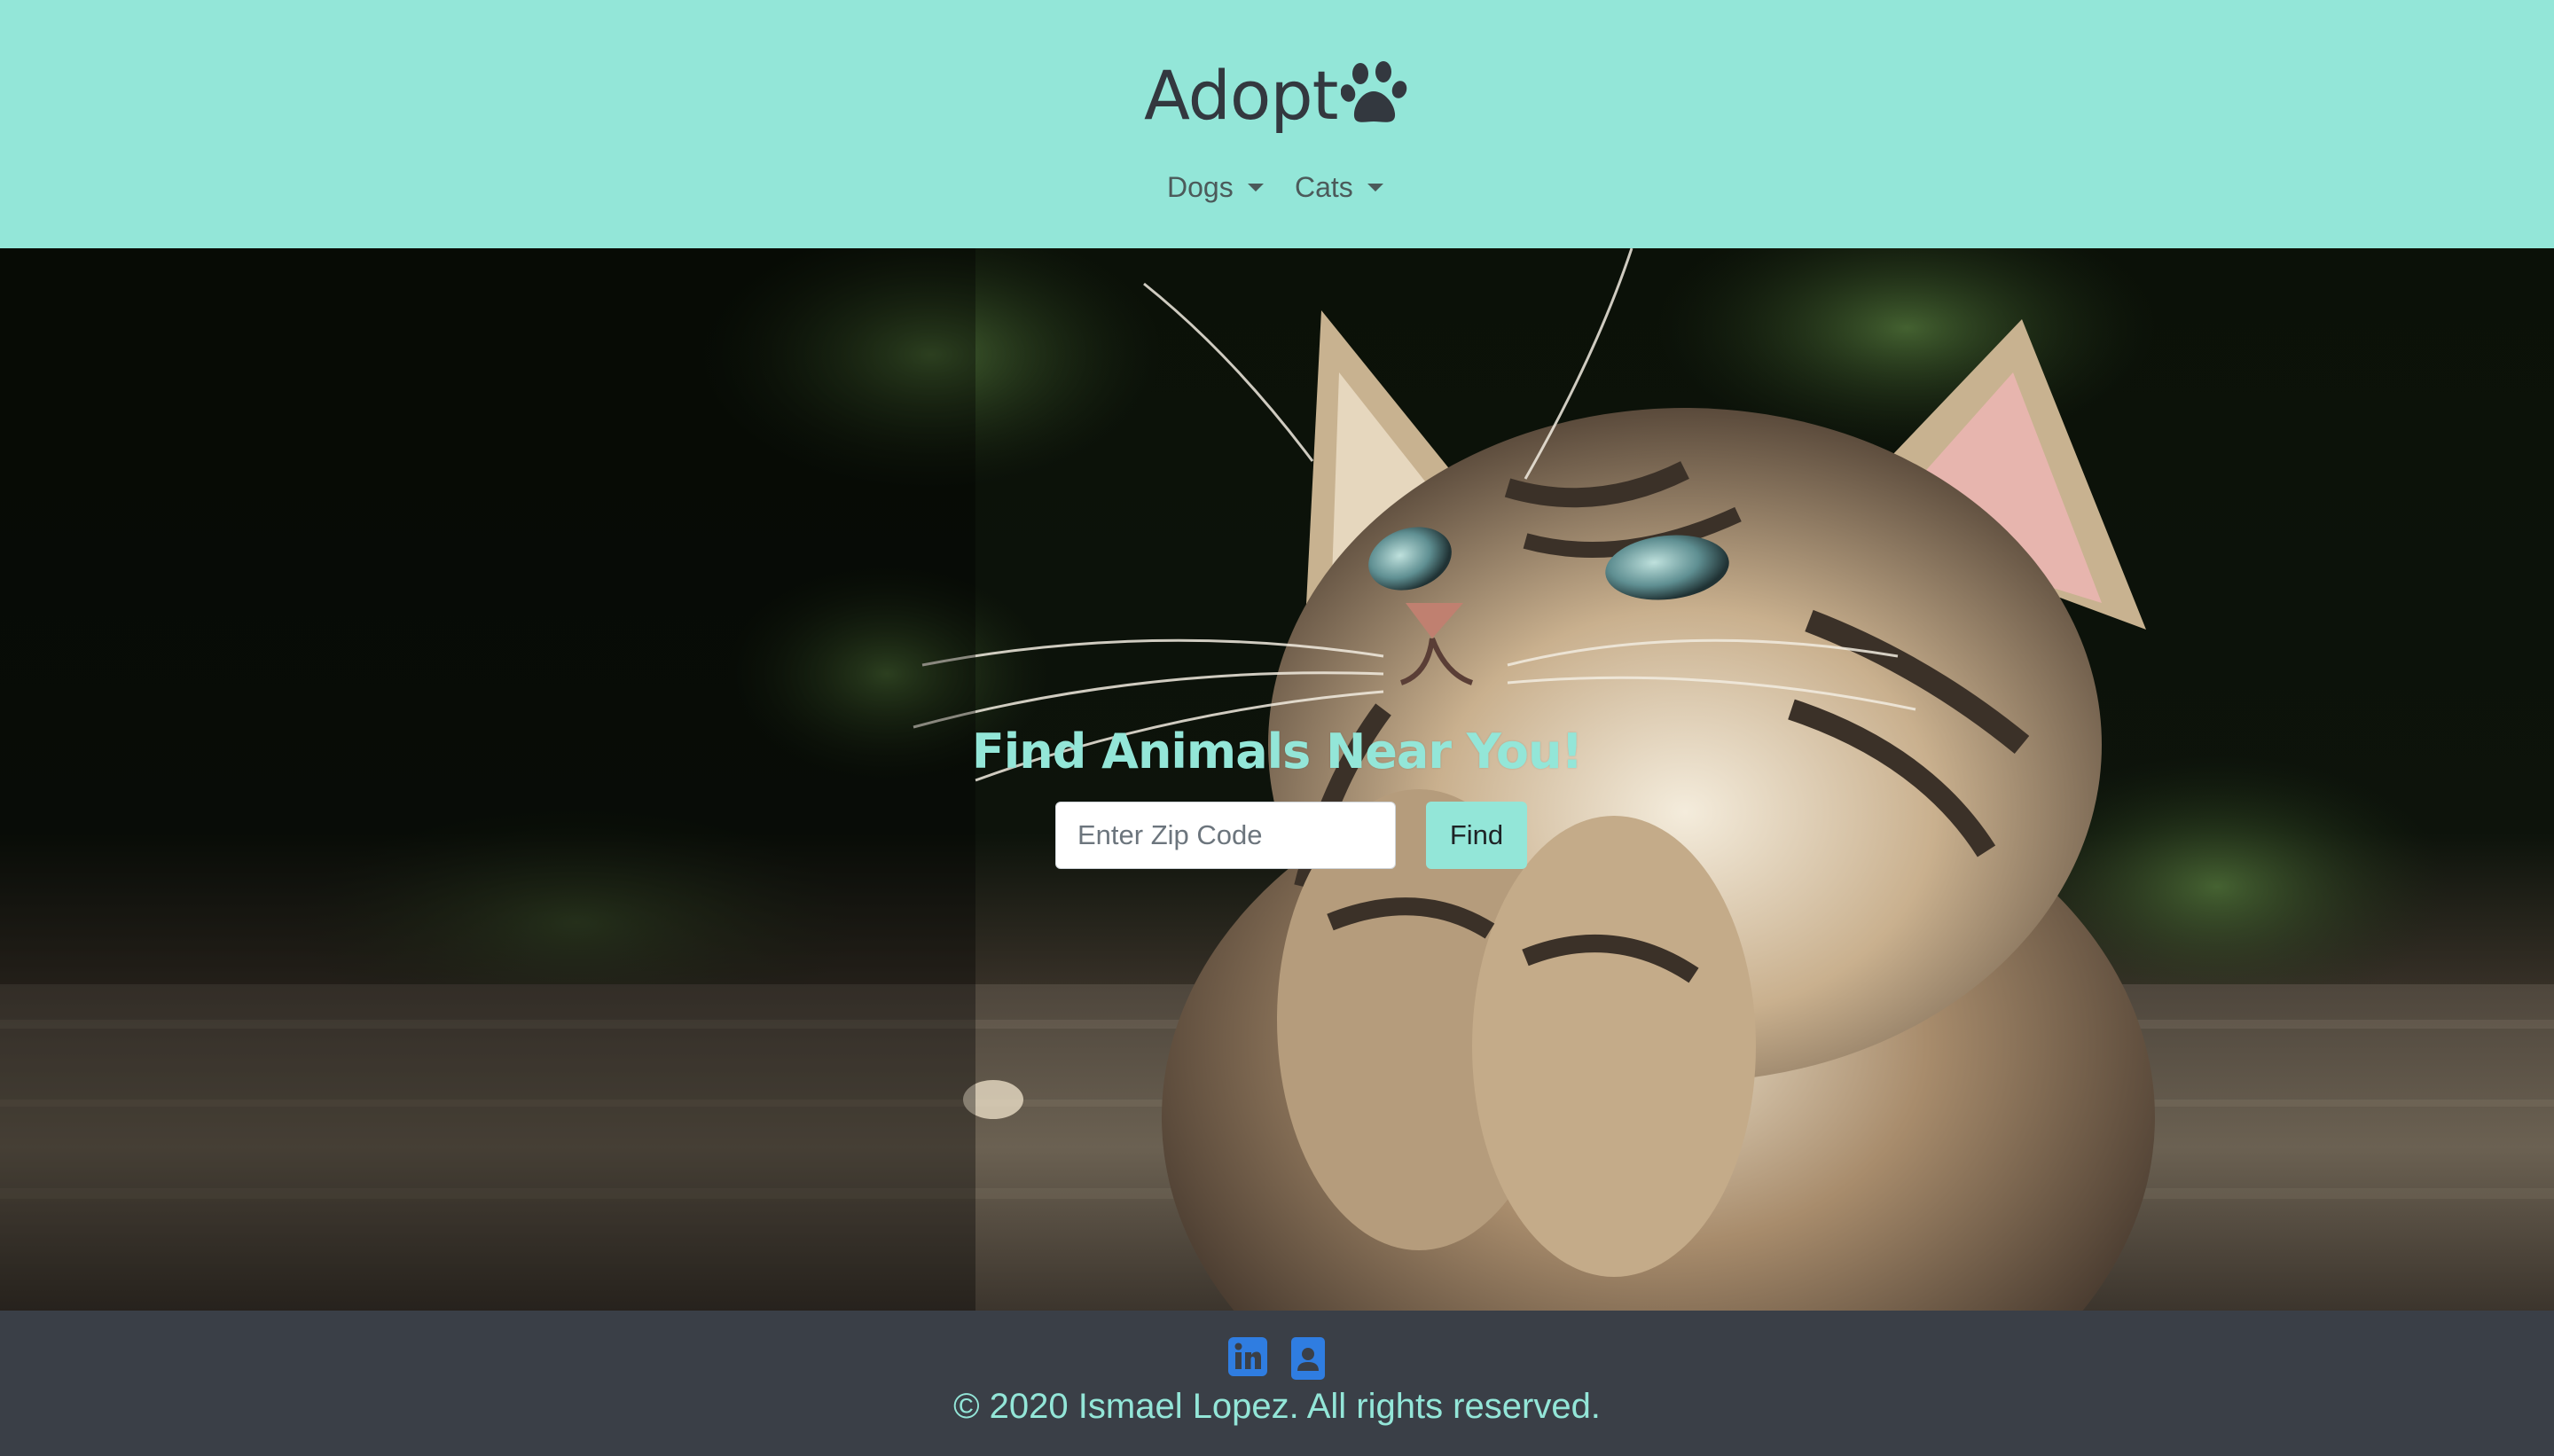  Describe the element at coordinates (1247, 1356) in the screenshot. I see `linkedin-icon` at that location.